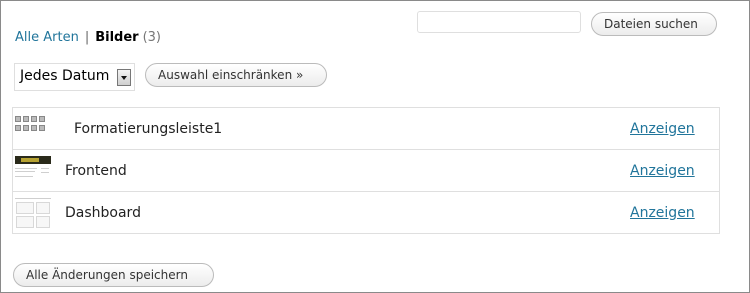 The width and height of the screenshot is (750, 293). I want to click on filter-all-types-link: Alle Arten, so click(47, 37).